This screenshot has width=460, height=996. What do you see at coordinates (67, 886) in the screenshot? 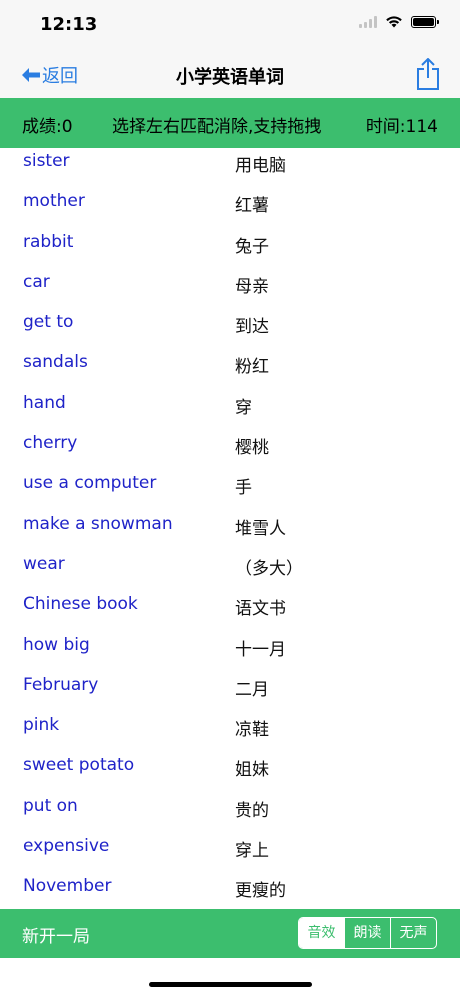
I see `english-word: November` at bounding box center [67, 886].